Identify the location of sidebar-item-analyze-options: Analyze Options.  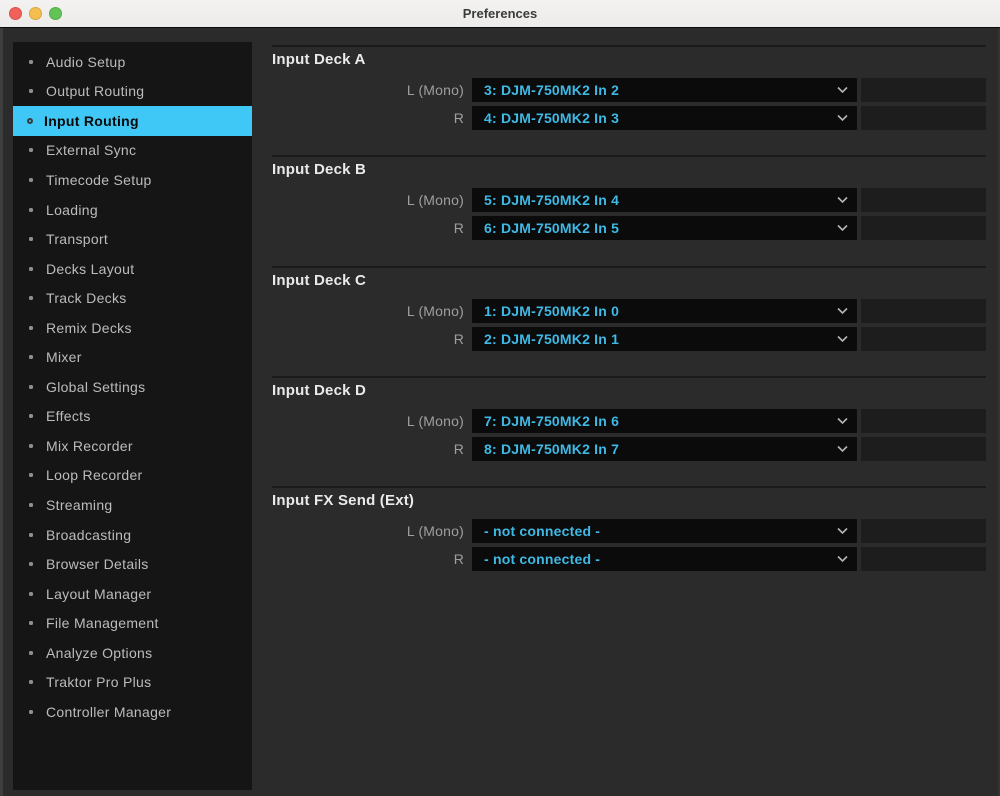
(132, 653).